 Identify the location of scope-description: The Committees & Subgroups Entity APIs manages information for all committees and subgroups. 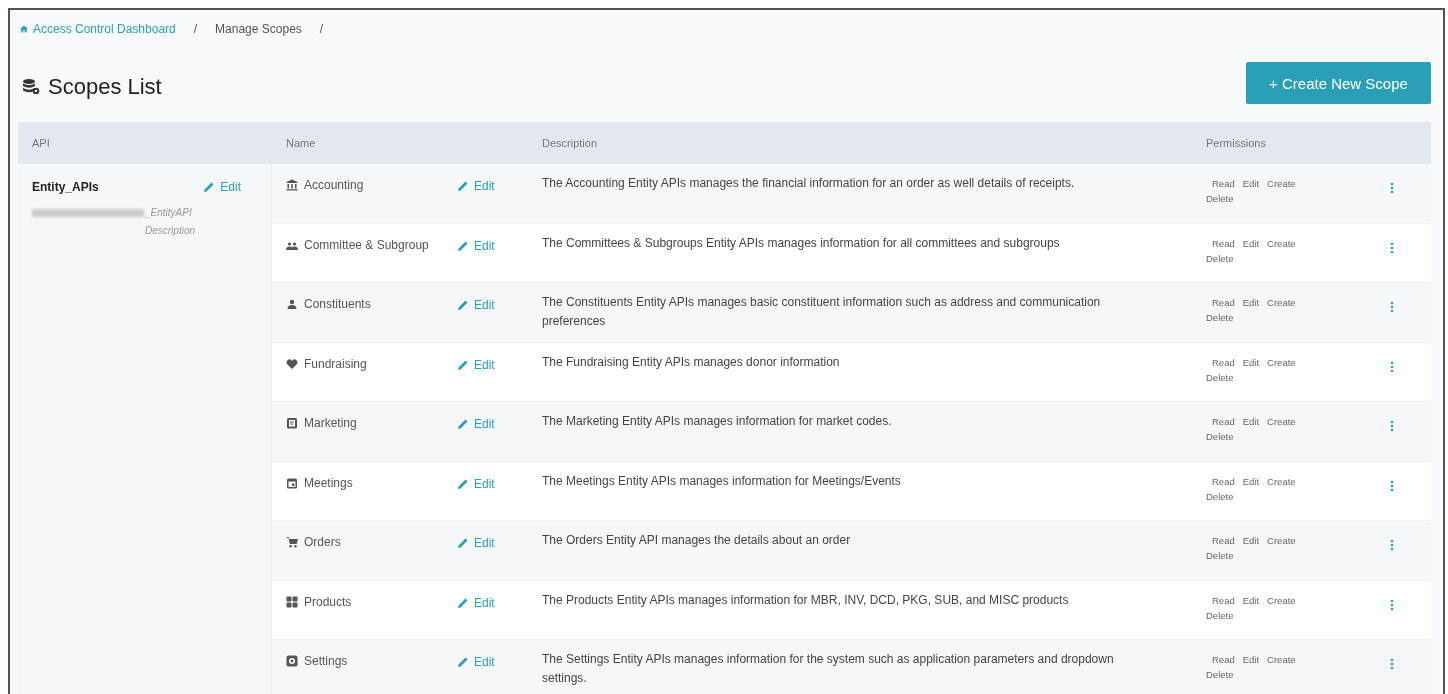
(801, 242).